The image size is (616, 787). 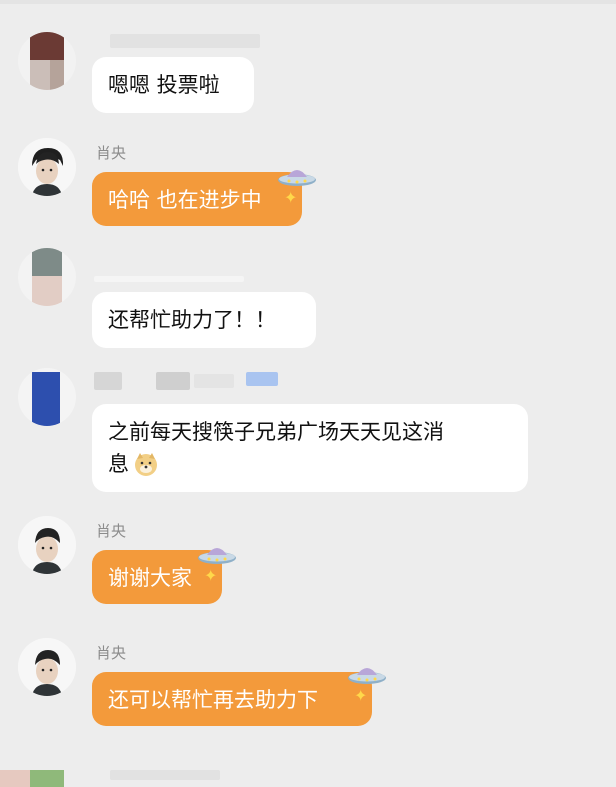 I want to click on message-bubble: 之前每天搜筷子兄弟广场天天见这消 息, so click(x=310, y=448).